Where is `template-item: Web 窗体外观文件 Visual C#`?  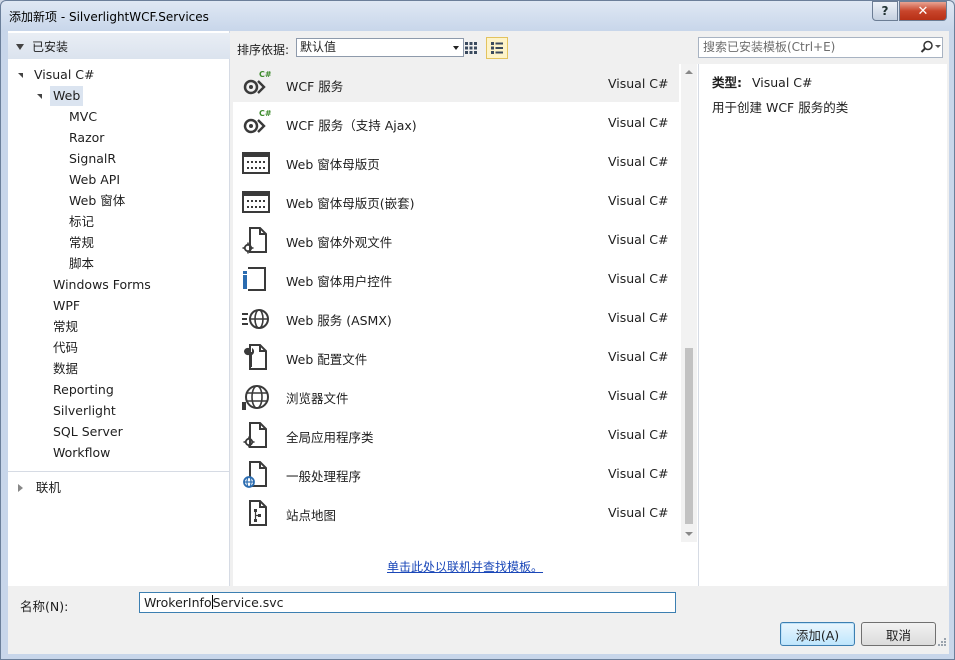 template-item: Web 窗体外观文件 Visual C# is located at coordinates (456, 239).